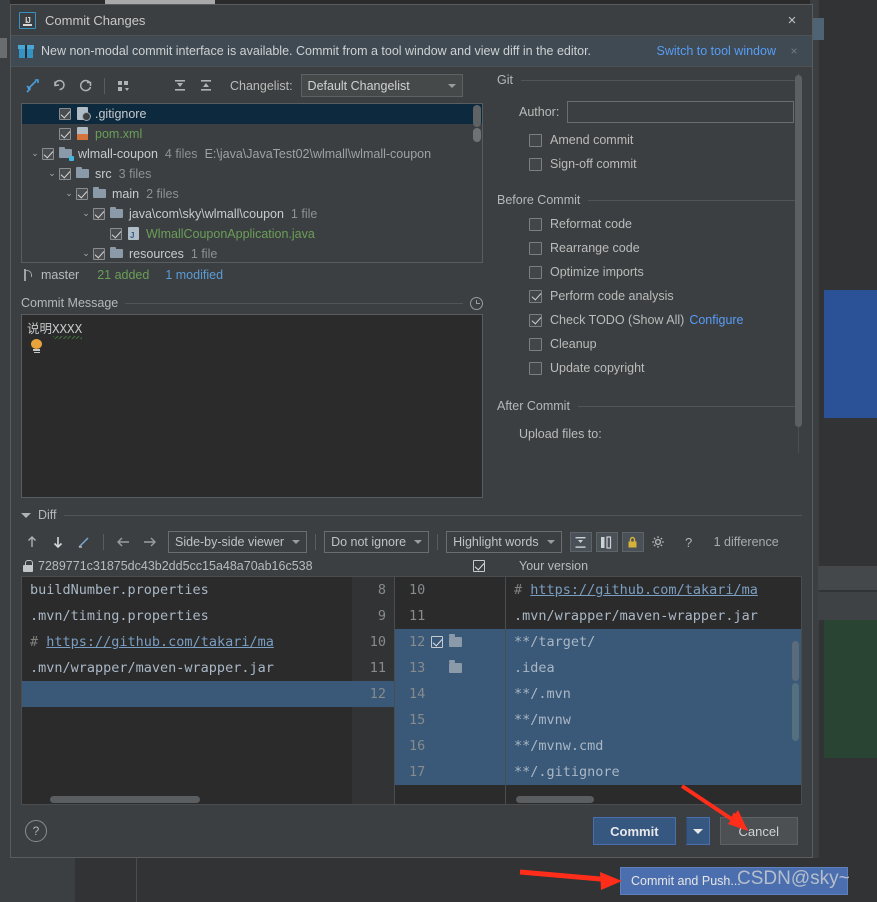 The height and width of the screenshot is (902, 877). What do you see at coordinates (381, 616) in the screenshot?
I see `diff-left-line-number: 9` at bounding box center [381, 616].